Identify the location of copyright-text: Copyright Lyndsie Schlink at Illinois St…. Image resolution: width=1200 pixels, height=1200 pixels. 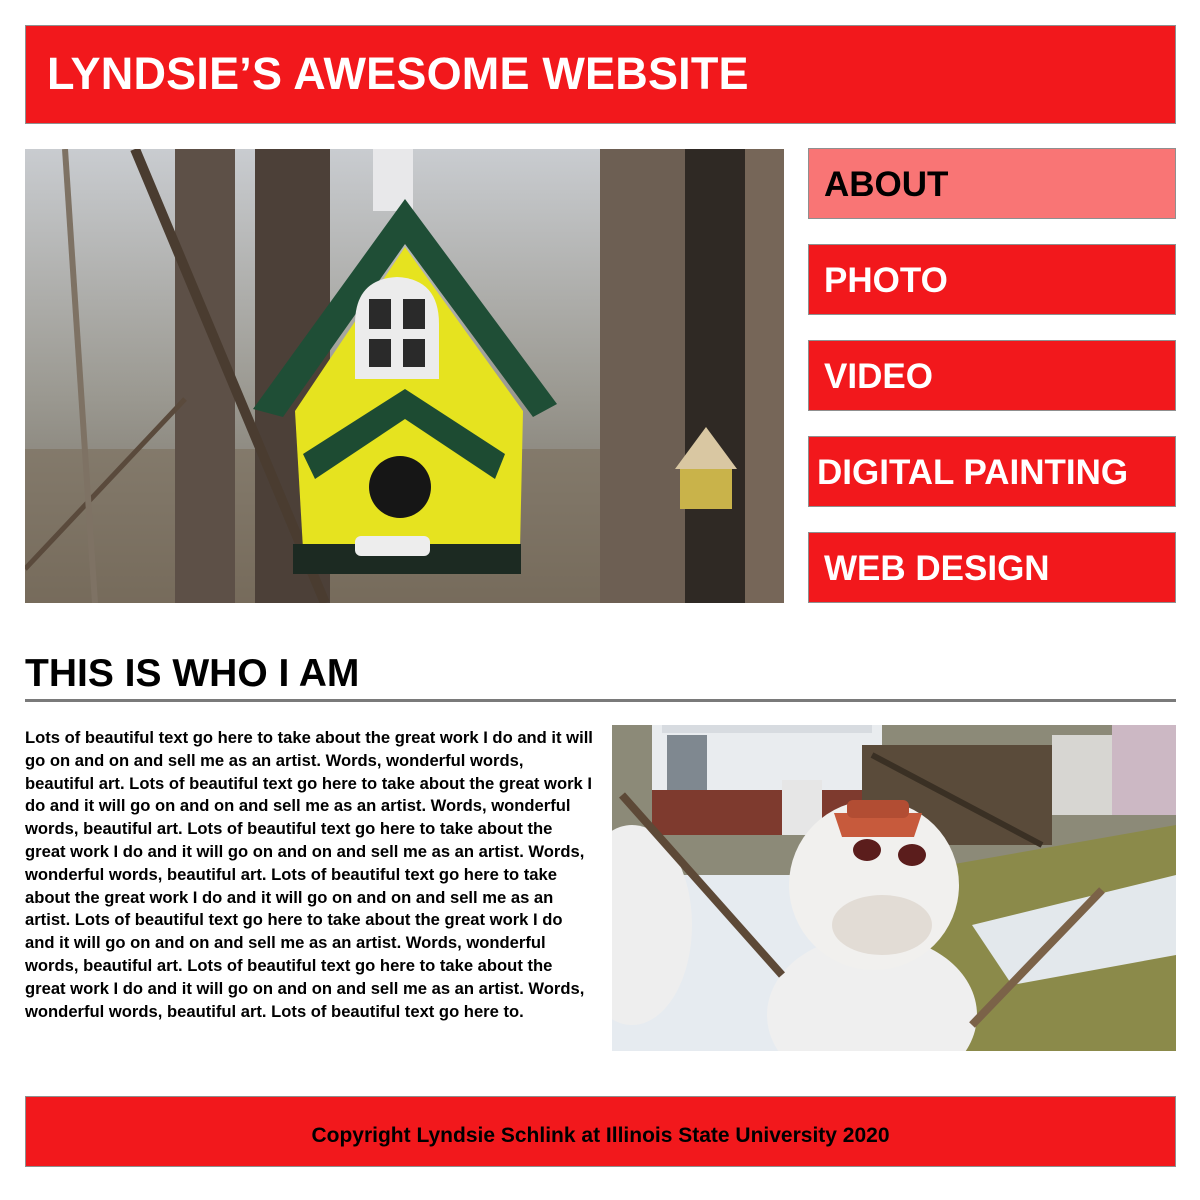
(600, 1135).